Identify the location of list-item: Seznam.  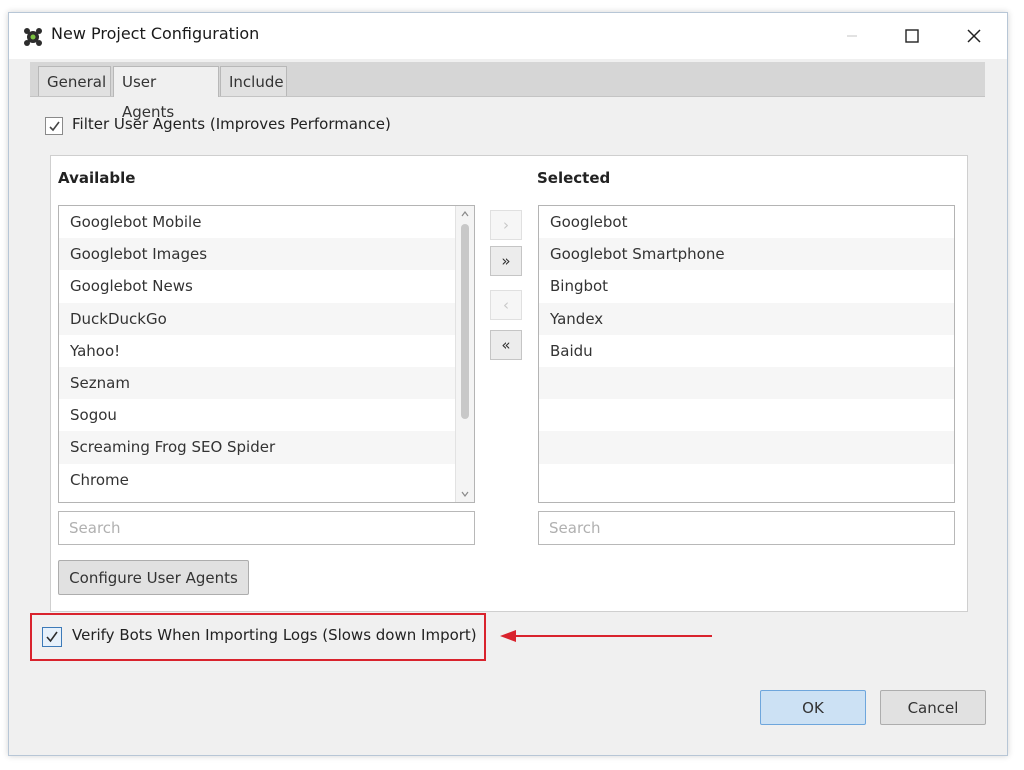
(263, 383).